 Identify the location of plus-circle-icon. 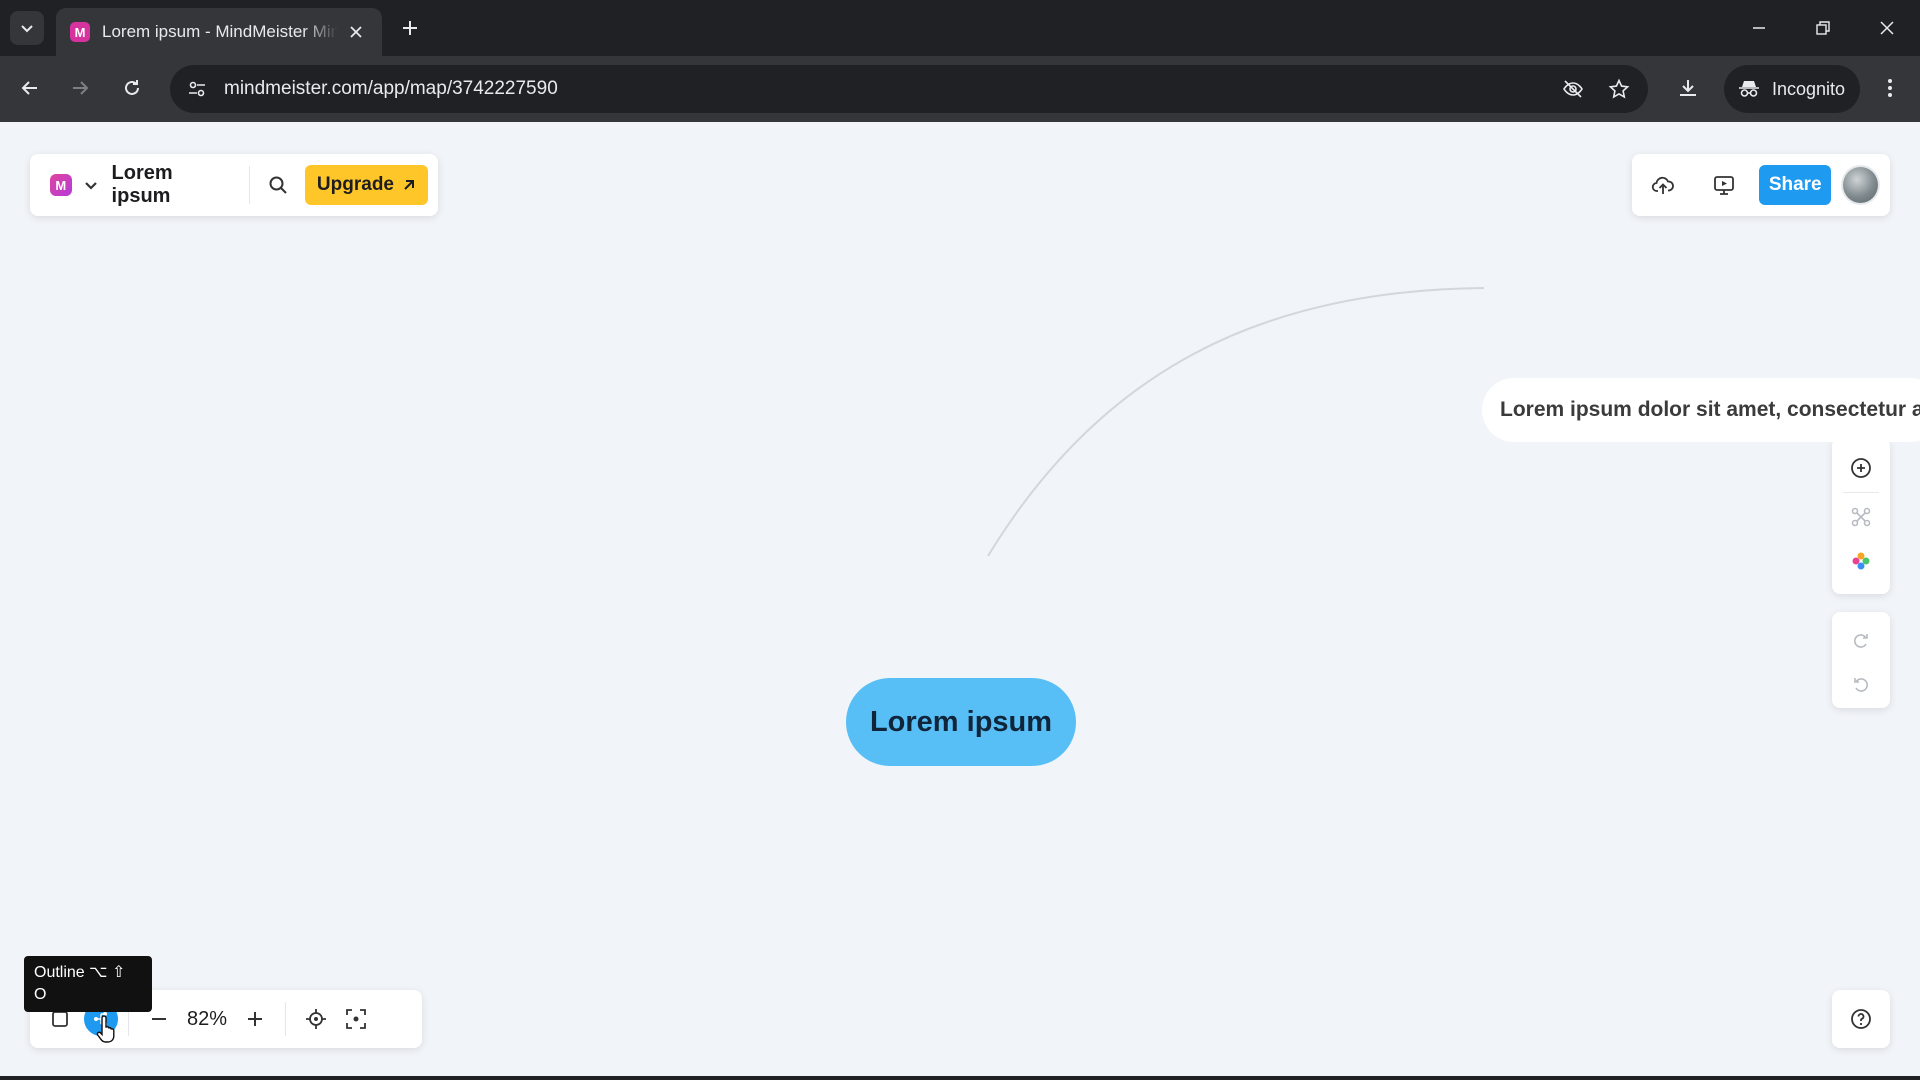
(1861, 468).